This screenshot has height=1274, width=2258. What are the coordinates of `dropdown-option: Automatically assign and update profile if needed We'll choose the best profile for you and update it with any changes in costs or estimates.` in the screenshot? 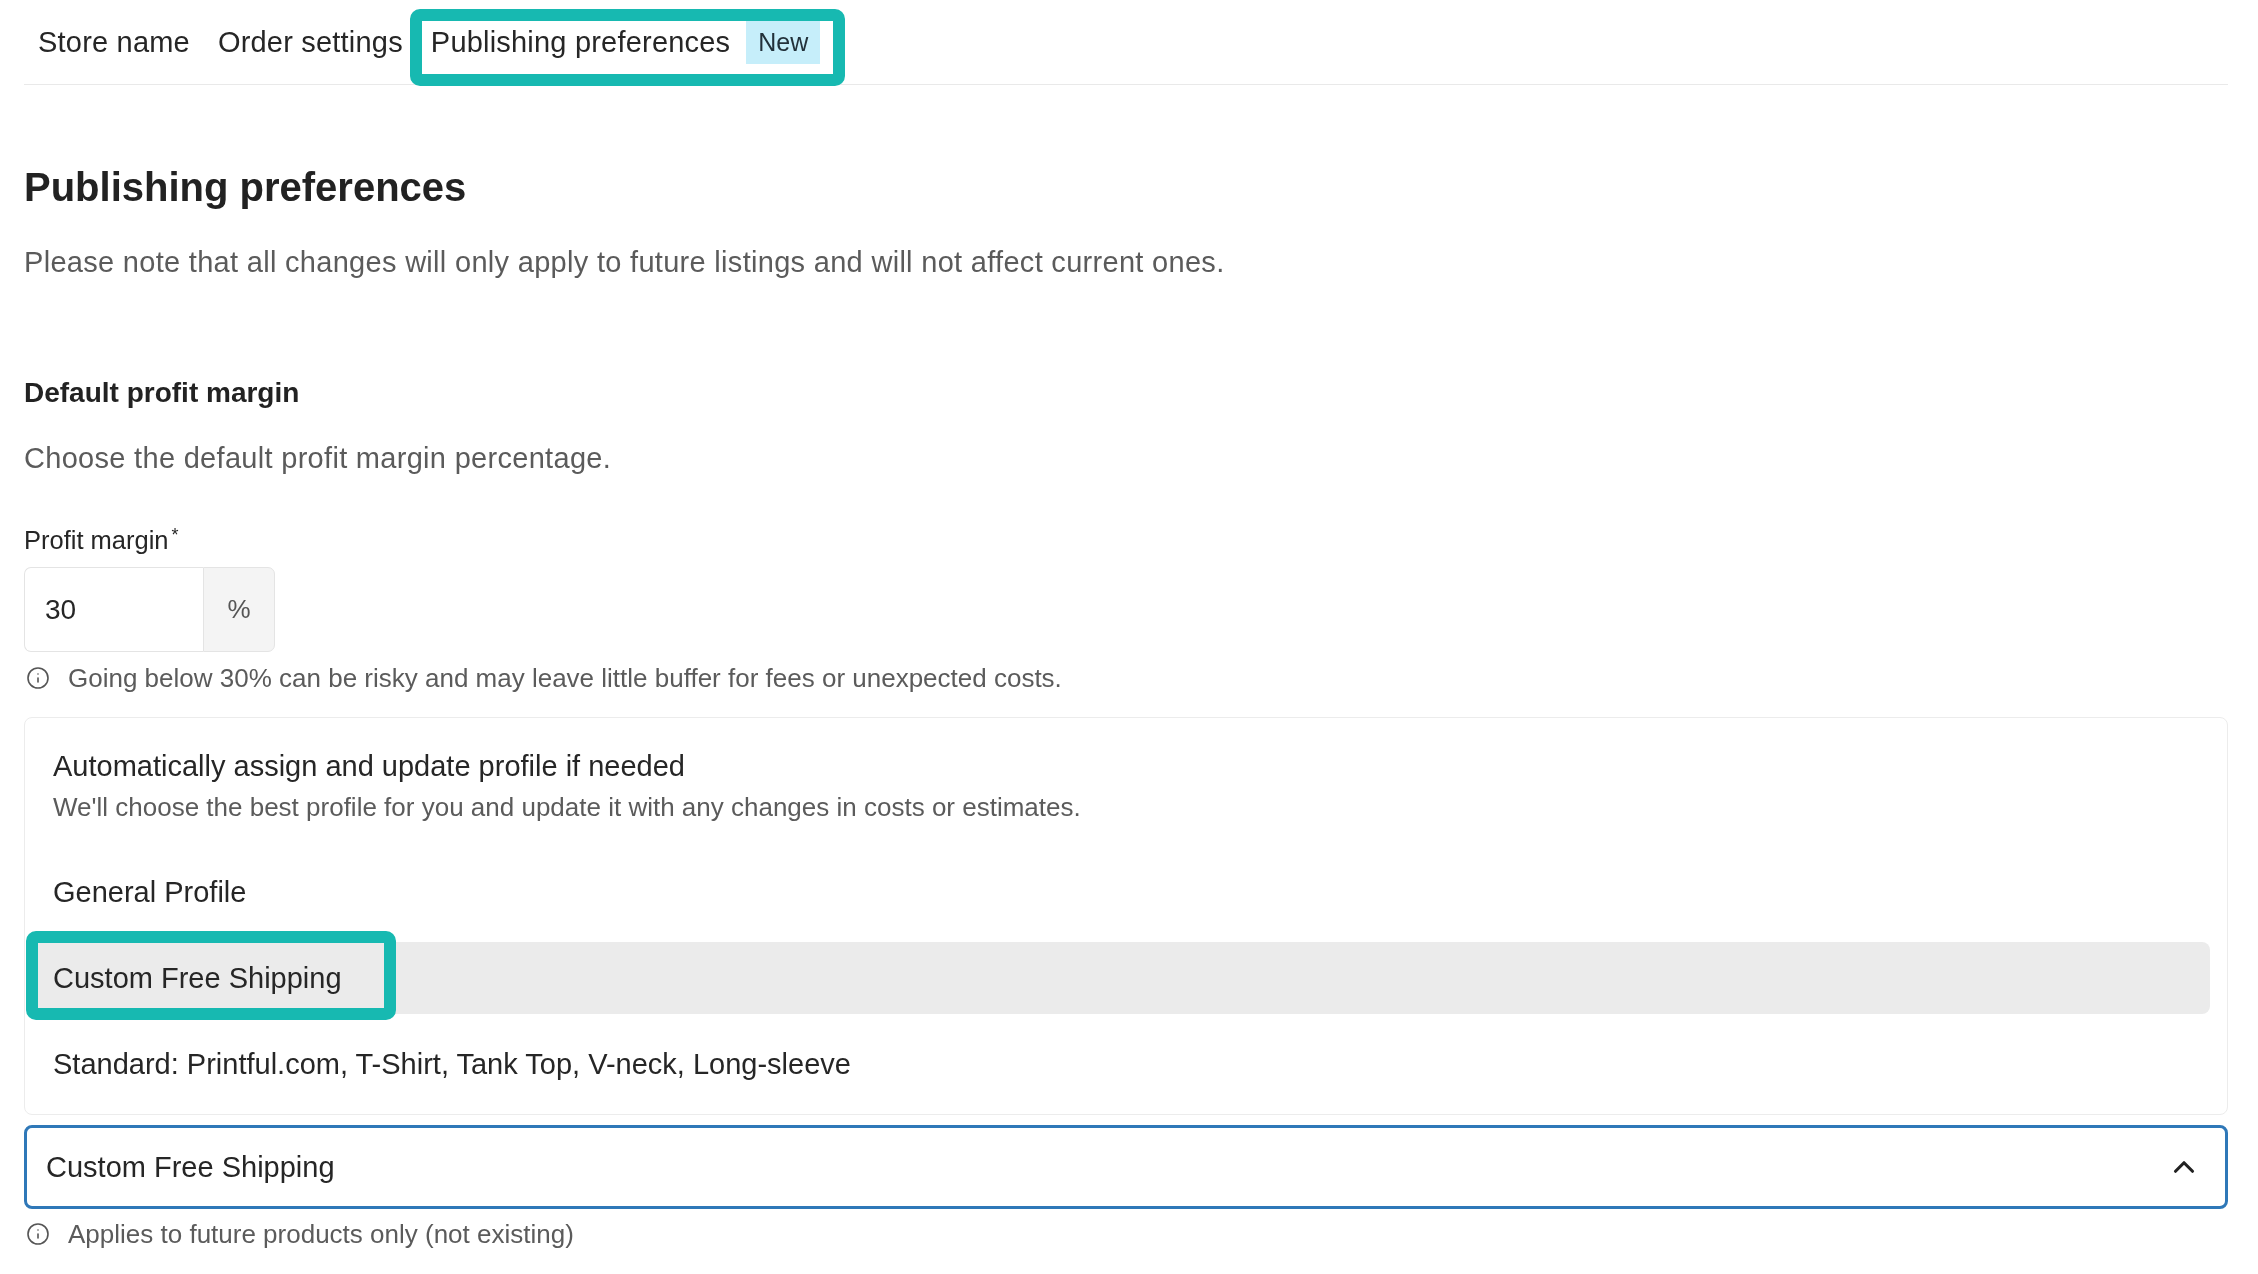 It's located at (1118, 786).